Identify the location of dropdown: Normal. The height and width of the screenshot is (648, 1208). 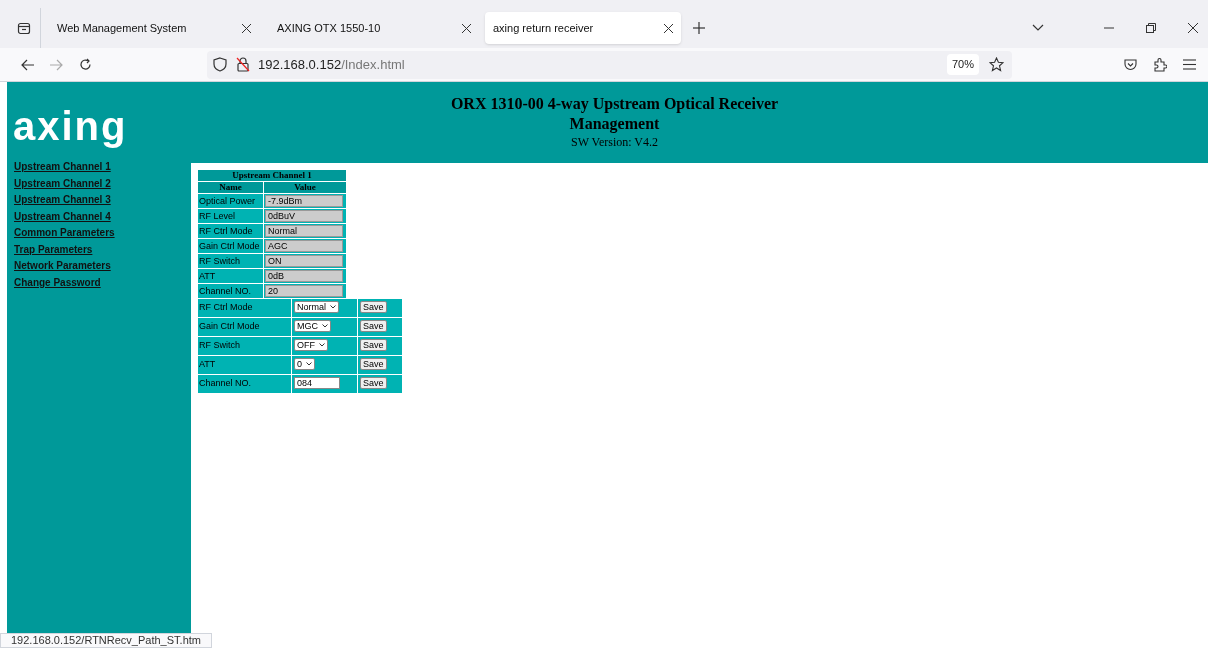
(316, 307).